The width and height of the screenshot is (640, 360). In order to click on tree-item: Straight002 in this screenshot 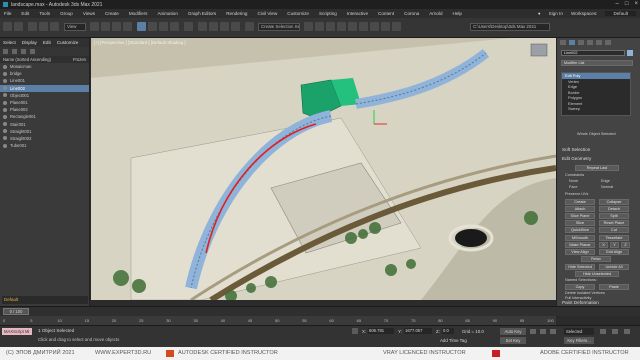, I will do `click(44, 138)`.